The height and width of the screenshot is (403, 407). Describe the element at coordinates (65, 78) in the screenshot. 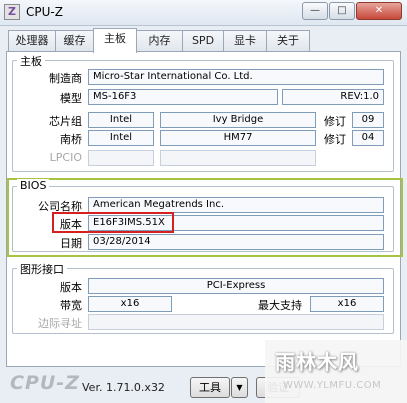

I see `manufacturer-label: 制造商` at that location.